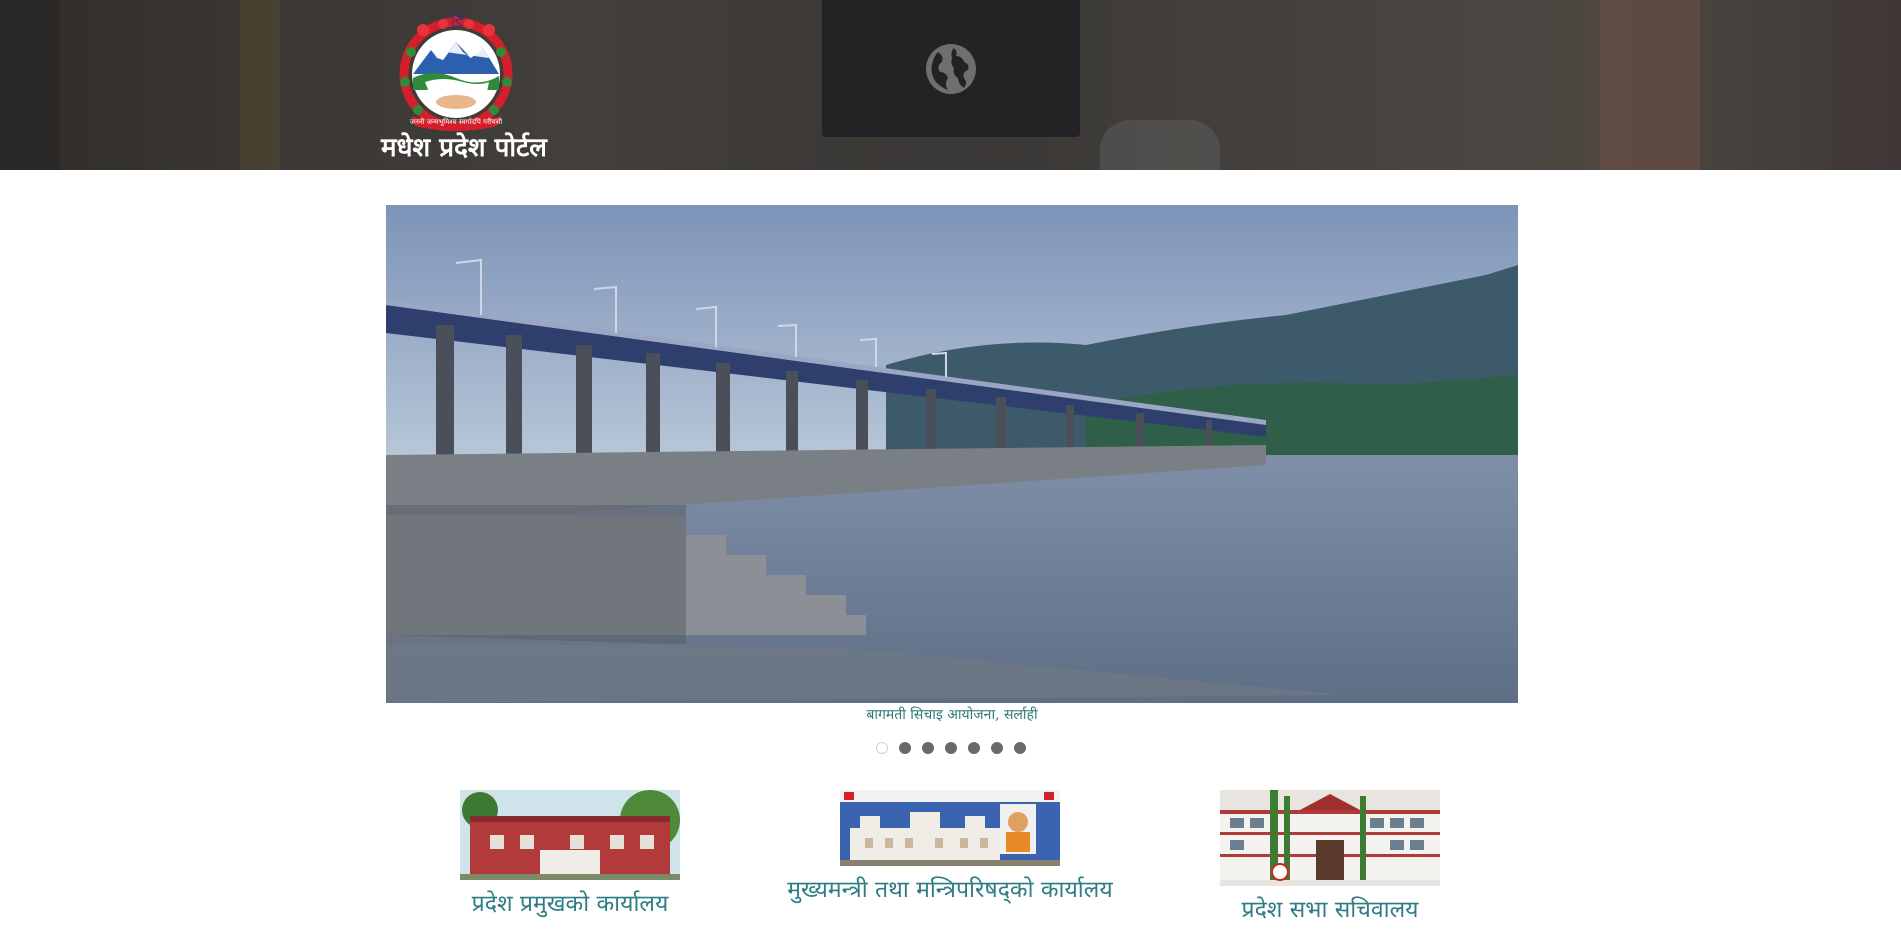  What do you see at coordinates (952, 715) in the screenshot?
I see `slide-caption: बागमती सिचाइ आयोजना, सर्लाही` at bounding box center [952, 715].